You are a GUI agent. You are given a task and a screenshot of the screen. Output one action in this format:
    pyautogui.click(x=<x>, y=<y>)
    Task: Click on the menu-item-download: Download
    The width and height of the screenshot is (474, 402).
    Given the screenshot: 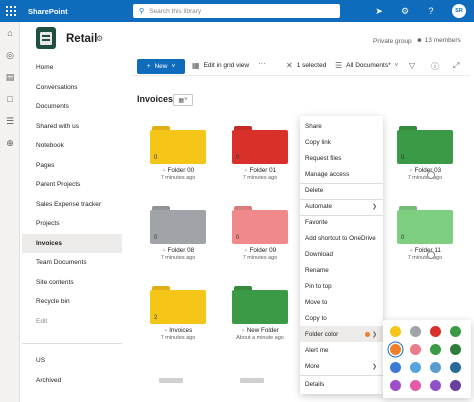 What is the action you would take?
    pyautogui.click(x=341, y=254)
    